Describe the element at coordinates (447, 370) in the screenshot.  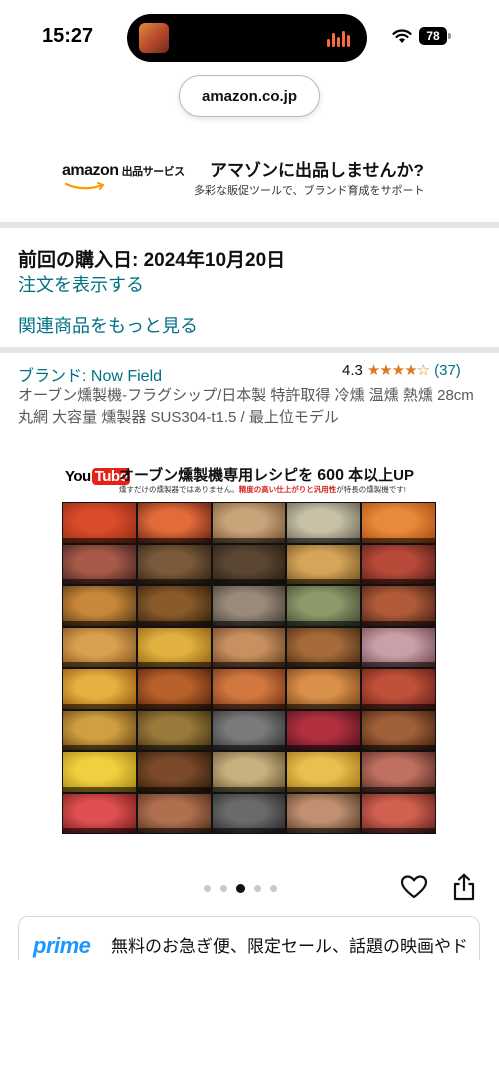
I see `rating-count: (37)` at that location.